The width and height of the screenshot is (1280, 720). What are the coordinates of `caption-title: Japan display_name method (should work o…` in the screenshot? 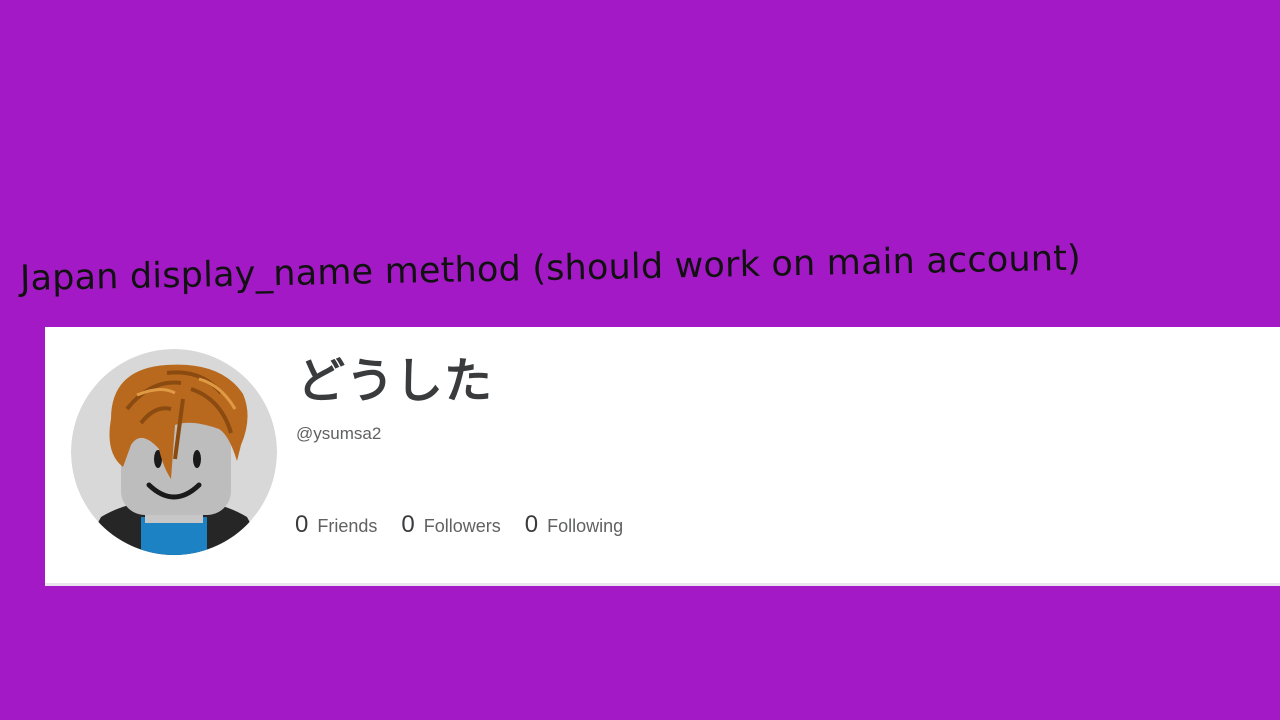 It's located at (550, 268).